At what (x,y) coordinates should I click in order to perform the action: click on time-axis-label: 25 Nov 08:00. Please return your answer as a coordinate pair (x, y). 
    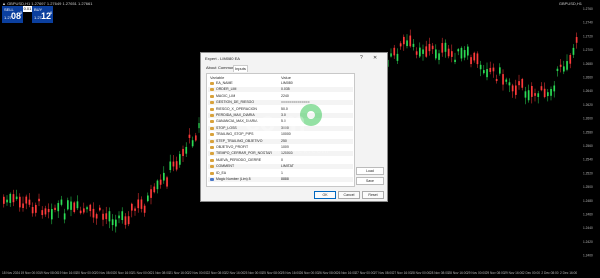
    Looking at the image, I should click on (271, 273).